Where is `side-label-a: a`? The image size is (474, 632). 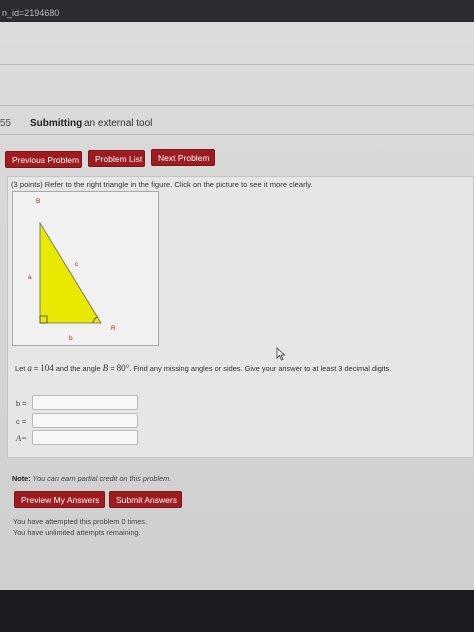 side-label-a: a is located at coordinates (30, 277).